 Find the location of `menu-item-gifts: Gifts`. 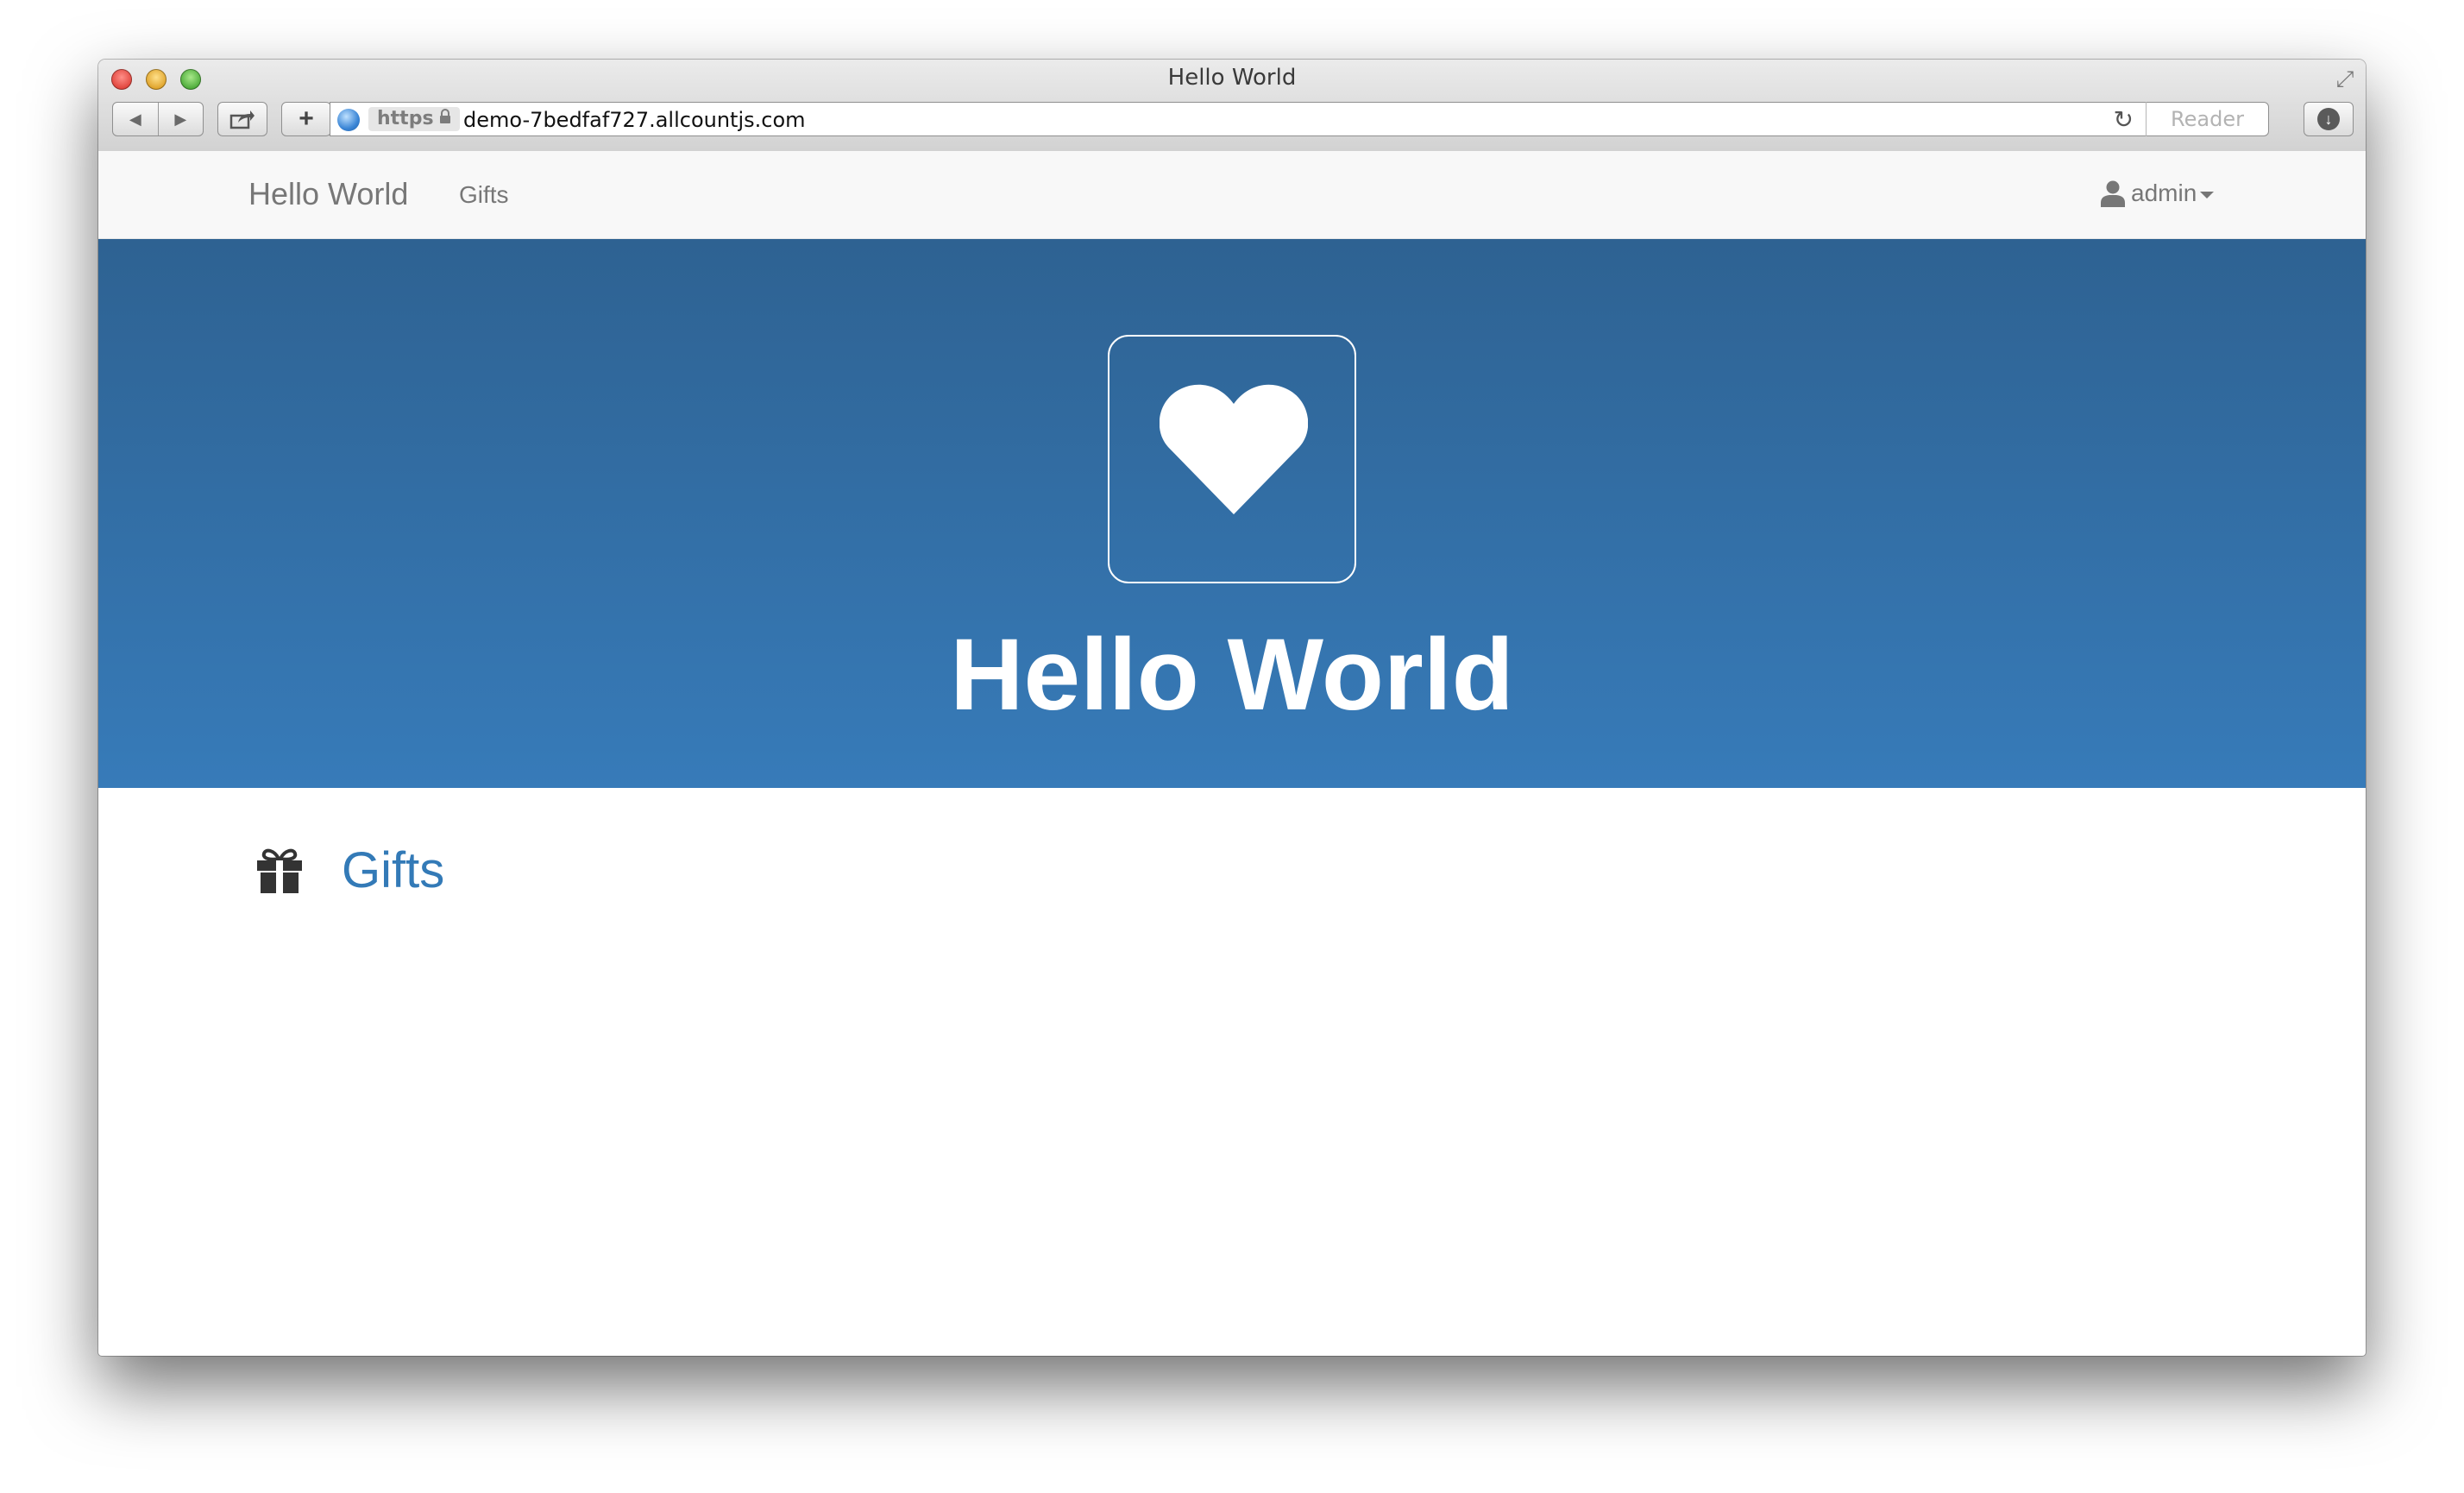

menu-item-gifts: Gifts is located at coordinates (350, 871).